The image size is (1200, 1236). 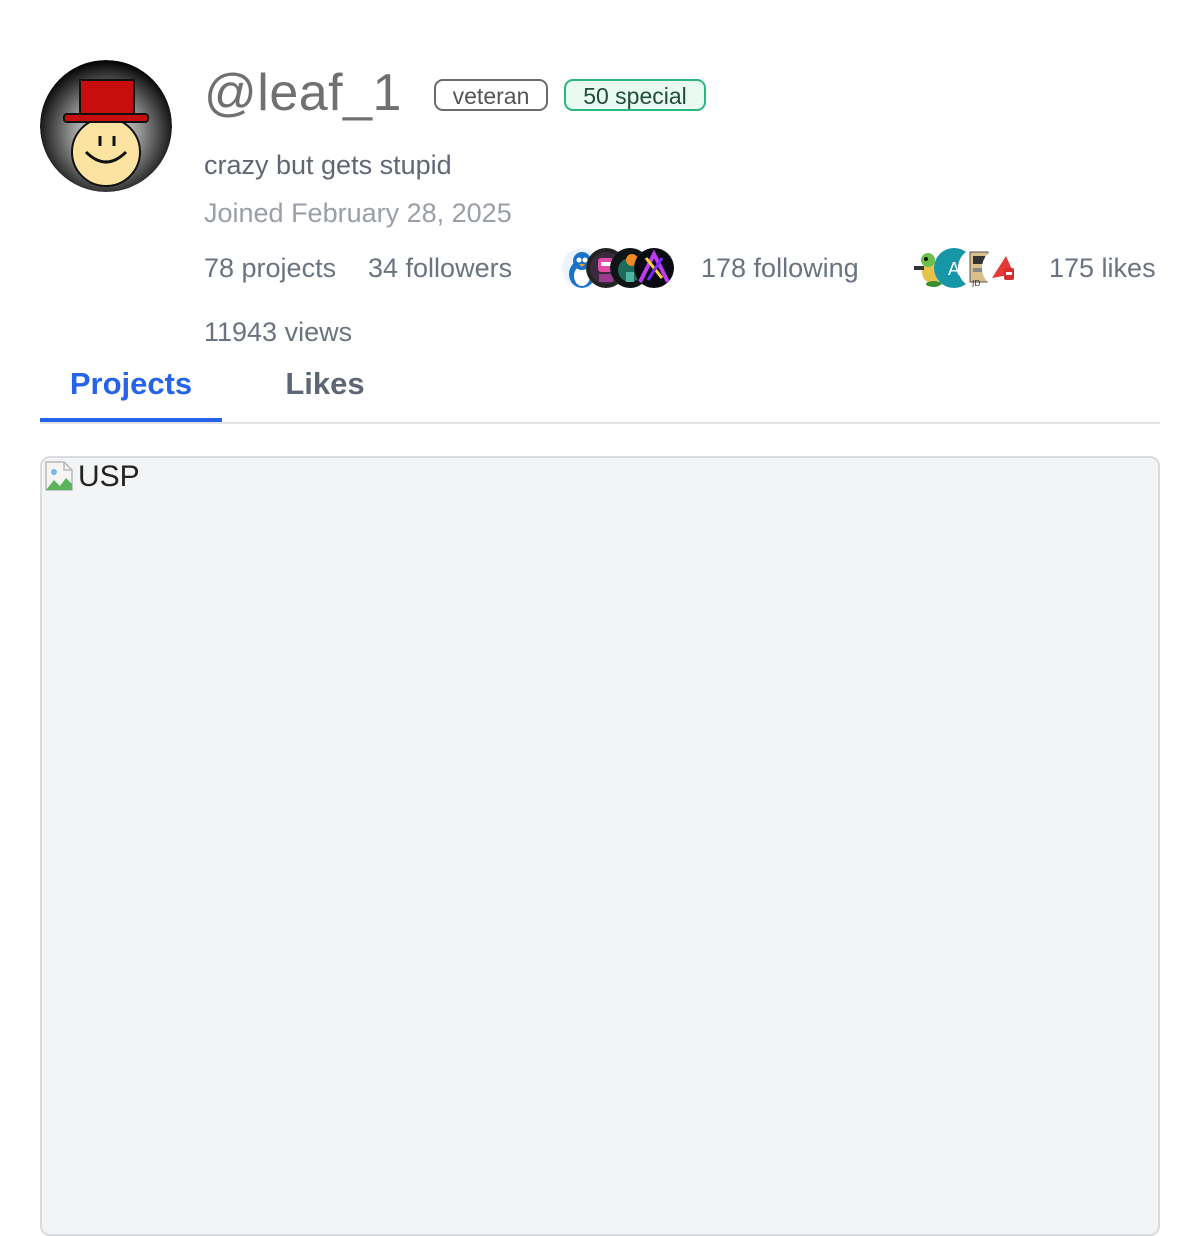 What do you see at coordinates (600, 423) in the screenshot?
I see `tab-divider` at bounding box center [600, 423].